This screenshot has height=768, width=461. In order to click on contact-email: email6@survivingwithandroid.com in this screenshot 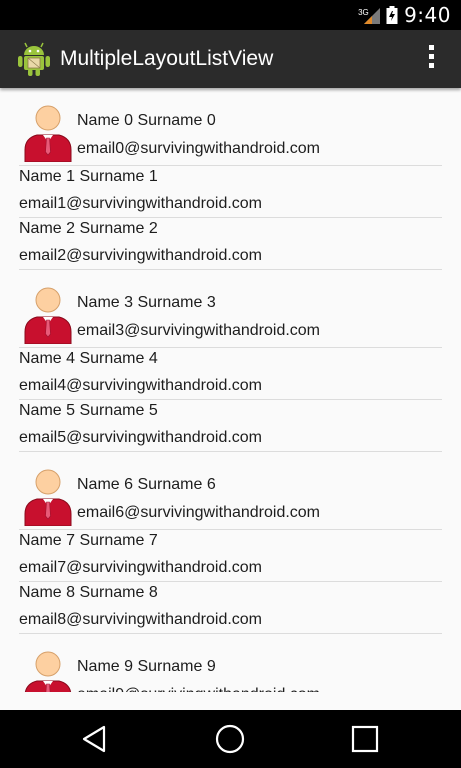, I will do `click(199, 512)`.